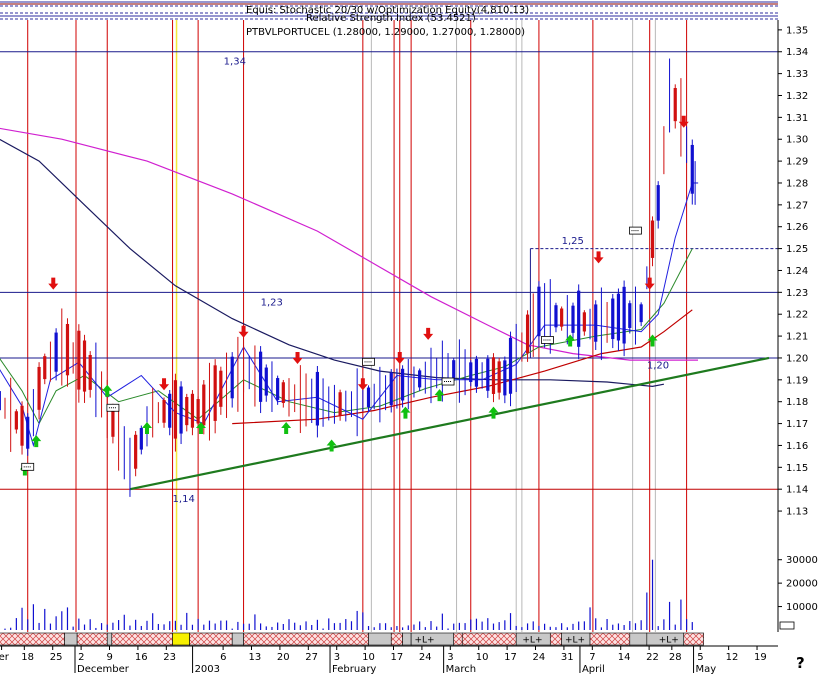 Image resolution: width=826 pixels, height=675 pixels. What do you see at coordinates (624, 657) in the screenshot?
I see `x-tick-label: 14` at bounding box center [624, 657].